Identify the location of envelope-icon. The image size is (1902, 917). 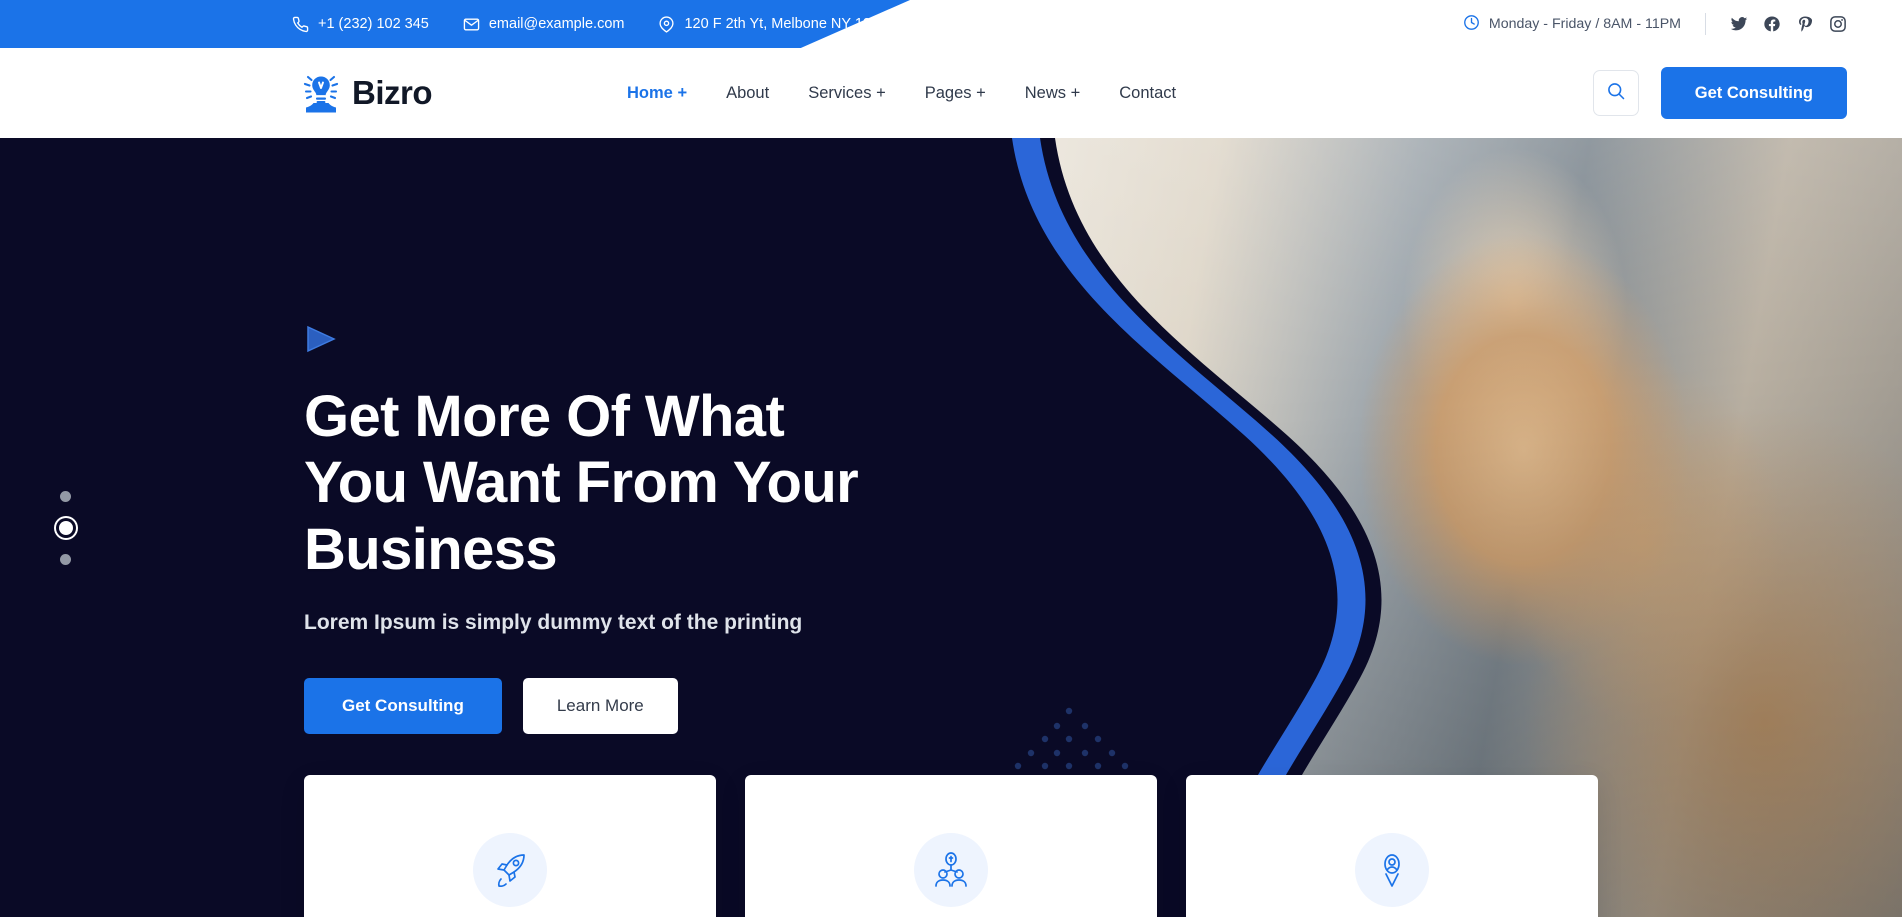
(471, 24).